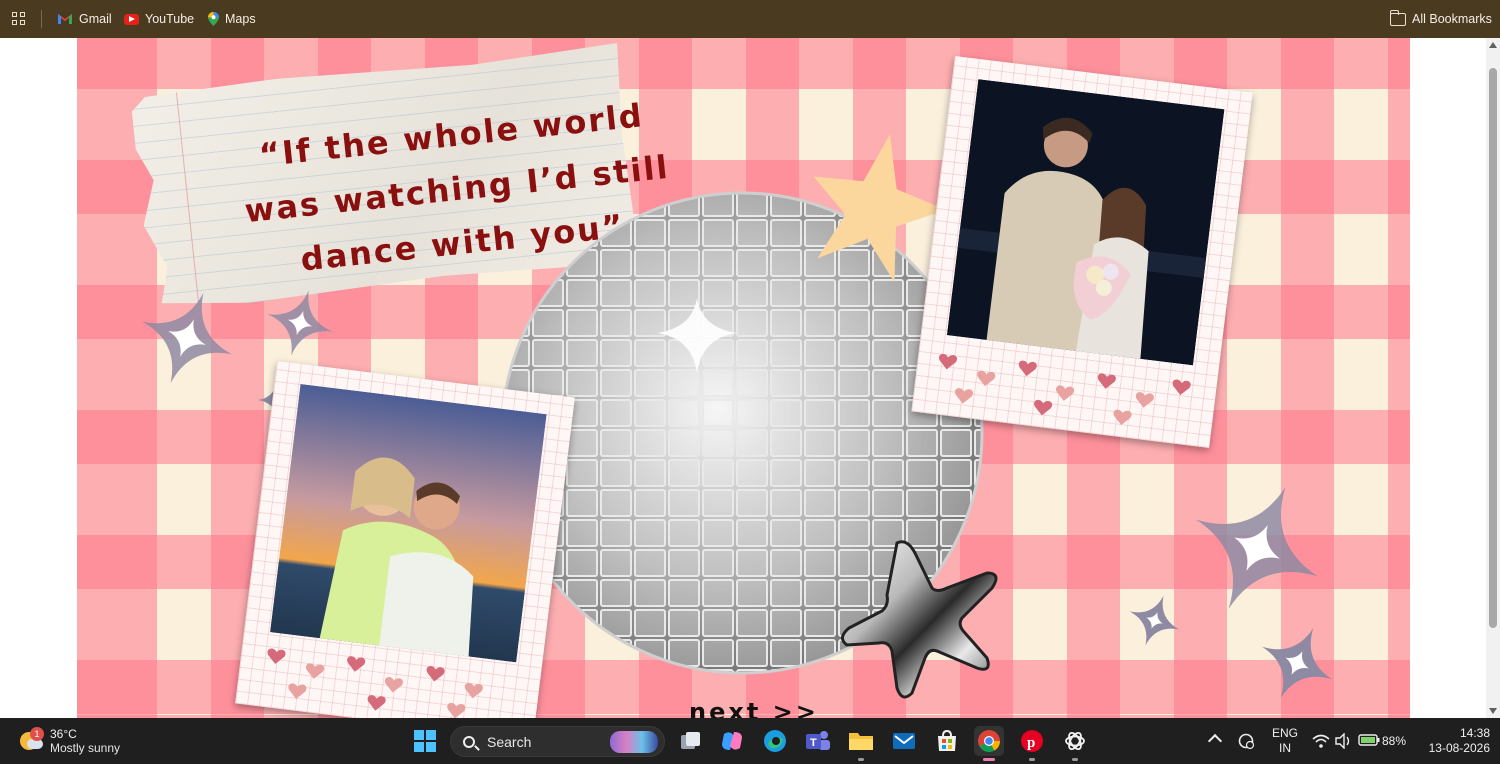  I want to click on chrome-star-icon, so click(919, 619).